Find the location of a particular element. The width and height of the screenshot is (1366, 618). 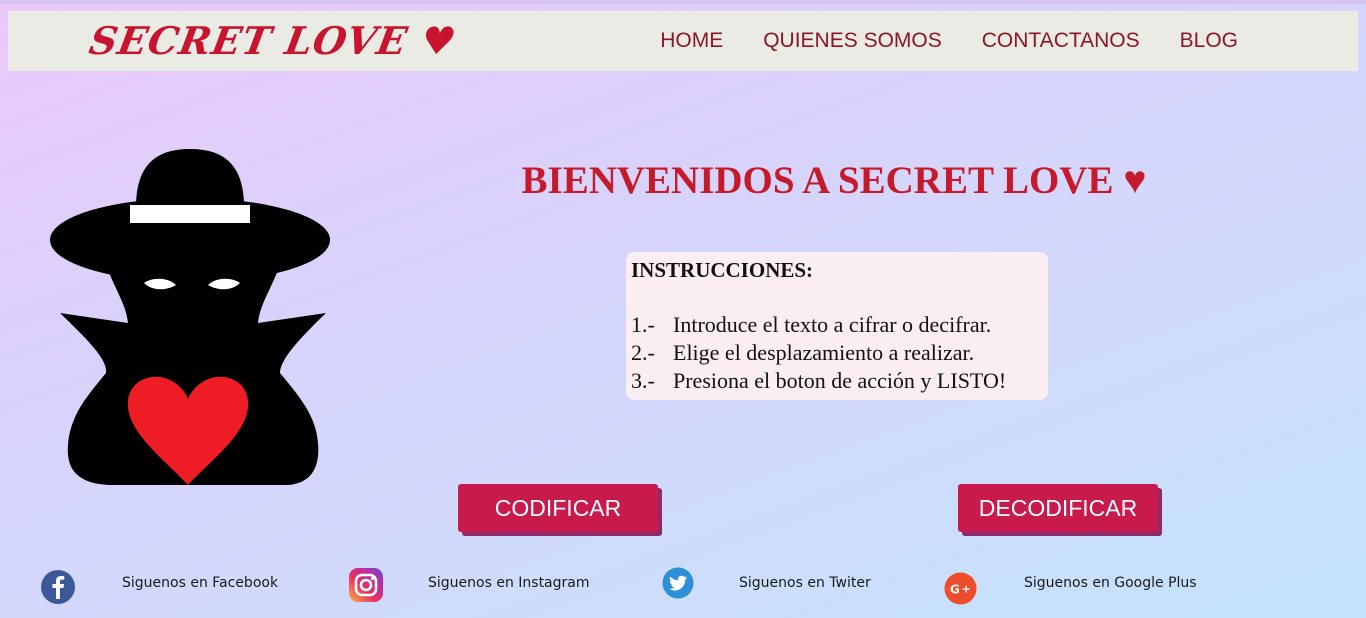

social-google-plus-label: Siguenos en Google Plus is located at coordinates (1110, 583).